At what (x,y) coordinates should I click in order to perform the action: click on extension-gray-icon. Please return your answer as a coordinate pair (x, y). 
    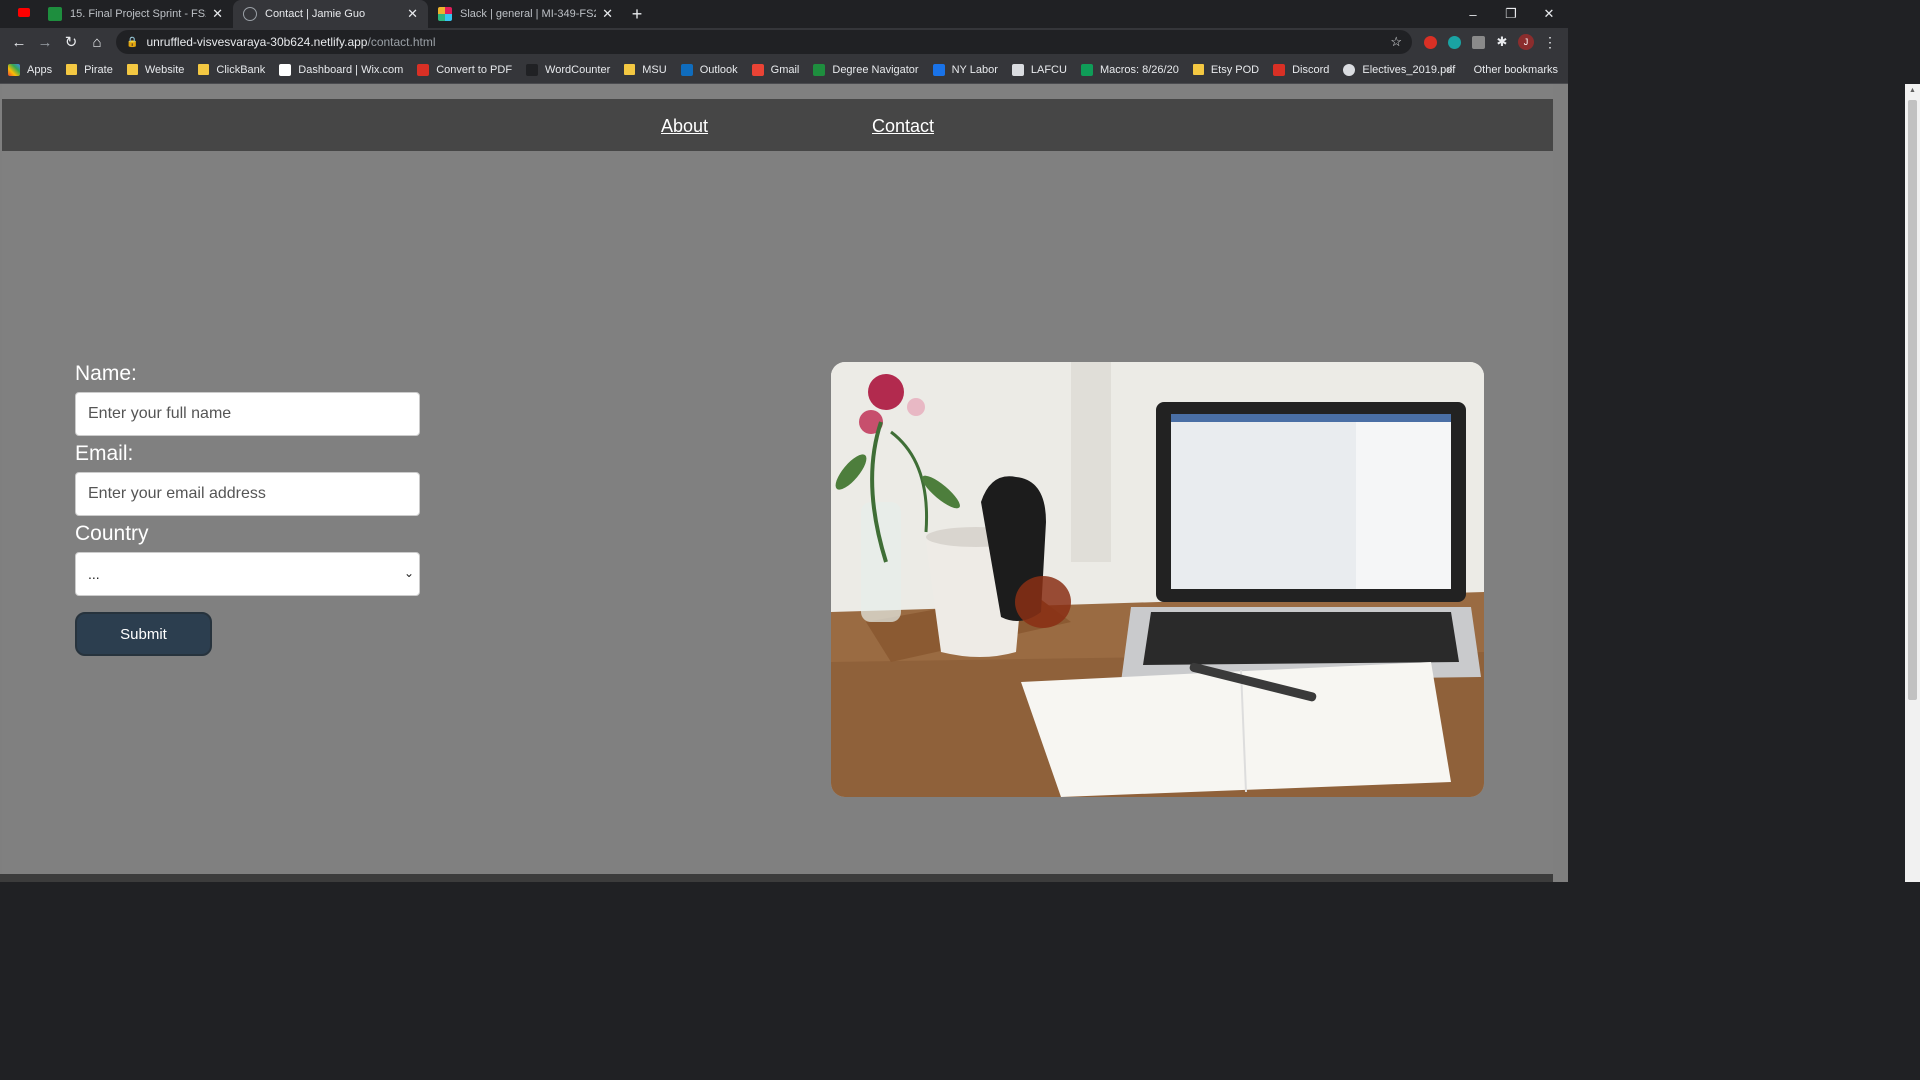
    Looking at the image, I should click on (1478, 42).